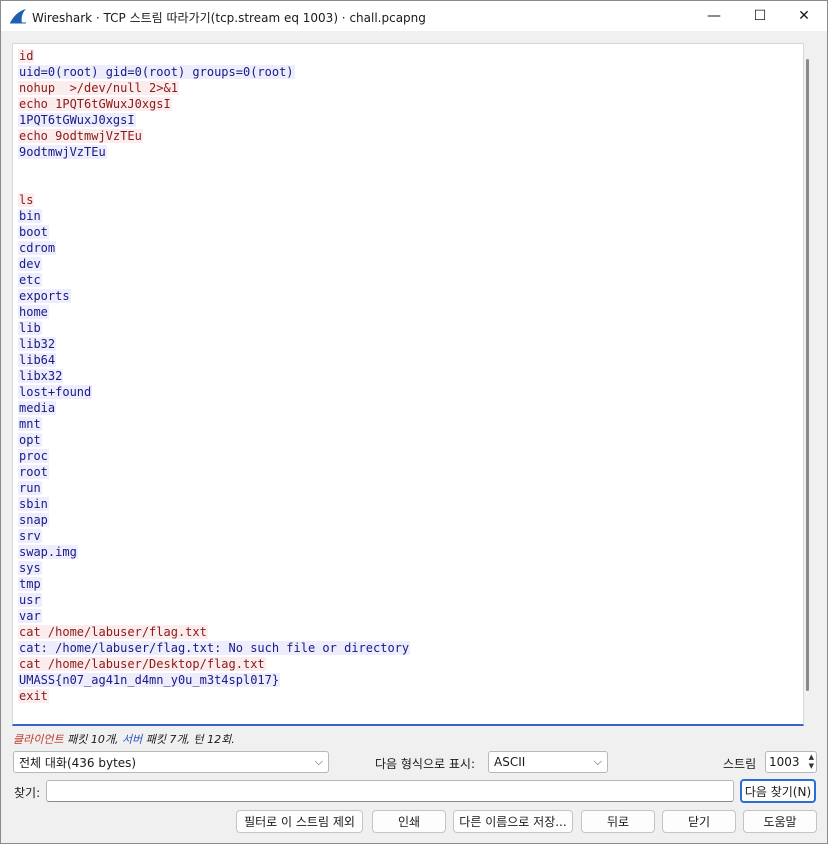  I want to click on stream-line-client: echo 1PQT6tGWuxJ0xgsI, so click(214, 104).